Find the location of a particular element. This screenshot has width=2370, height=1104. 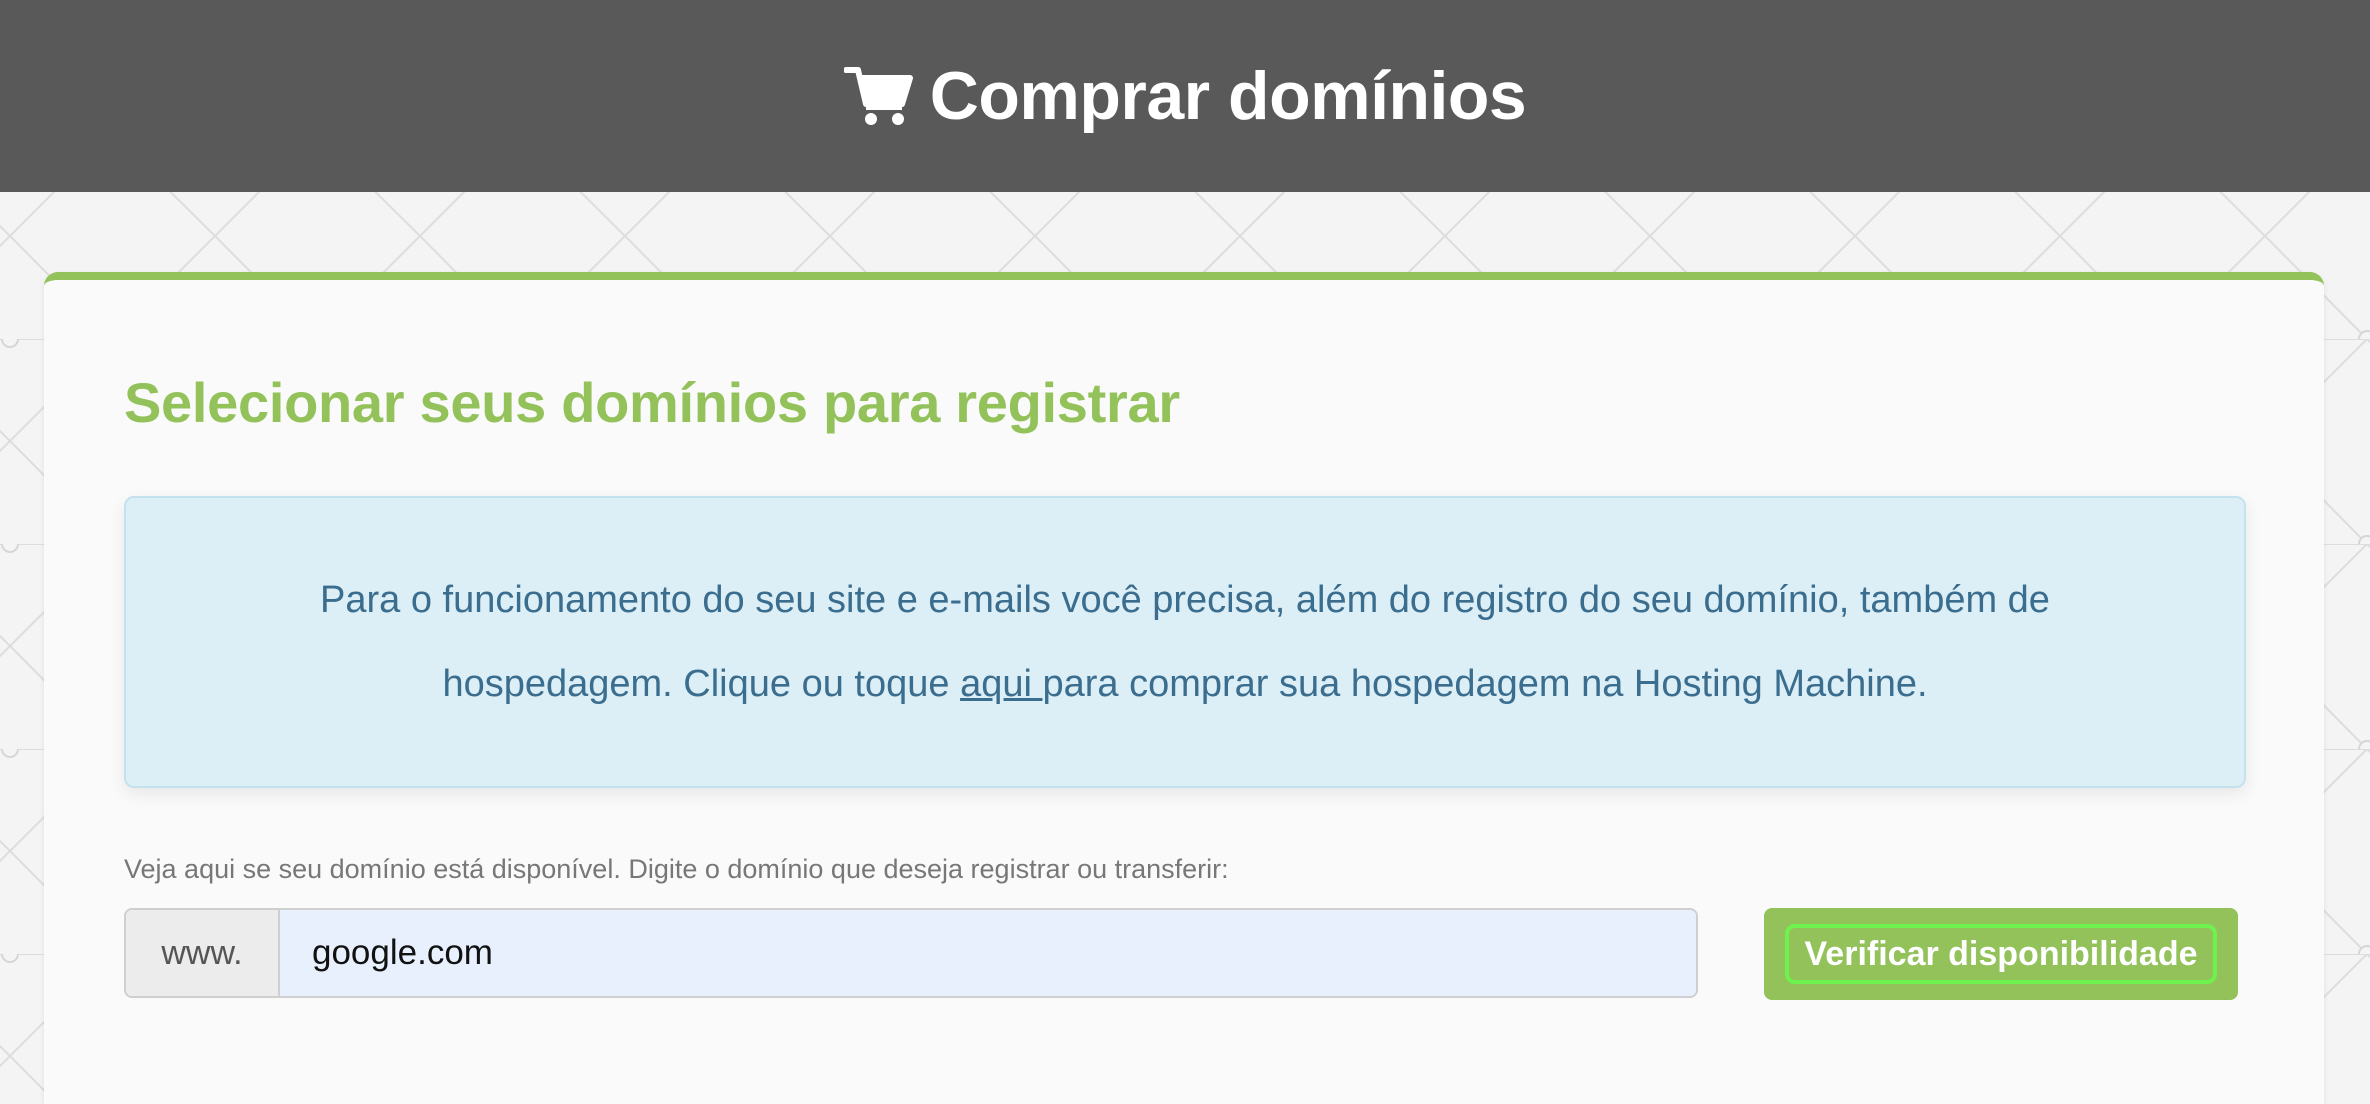

hosting-link: aqui is located at coordinates (1001, 684).